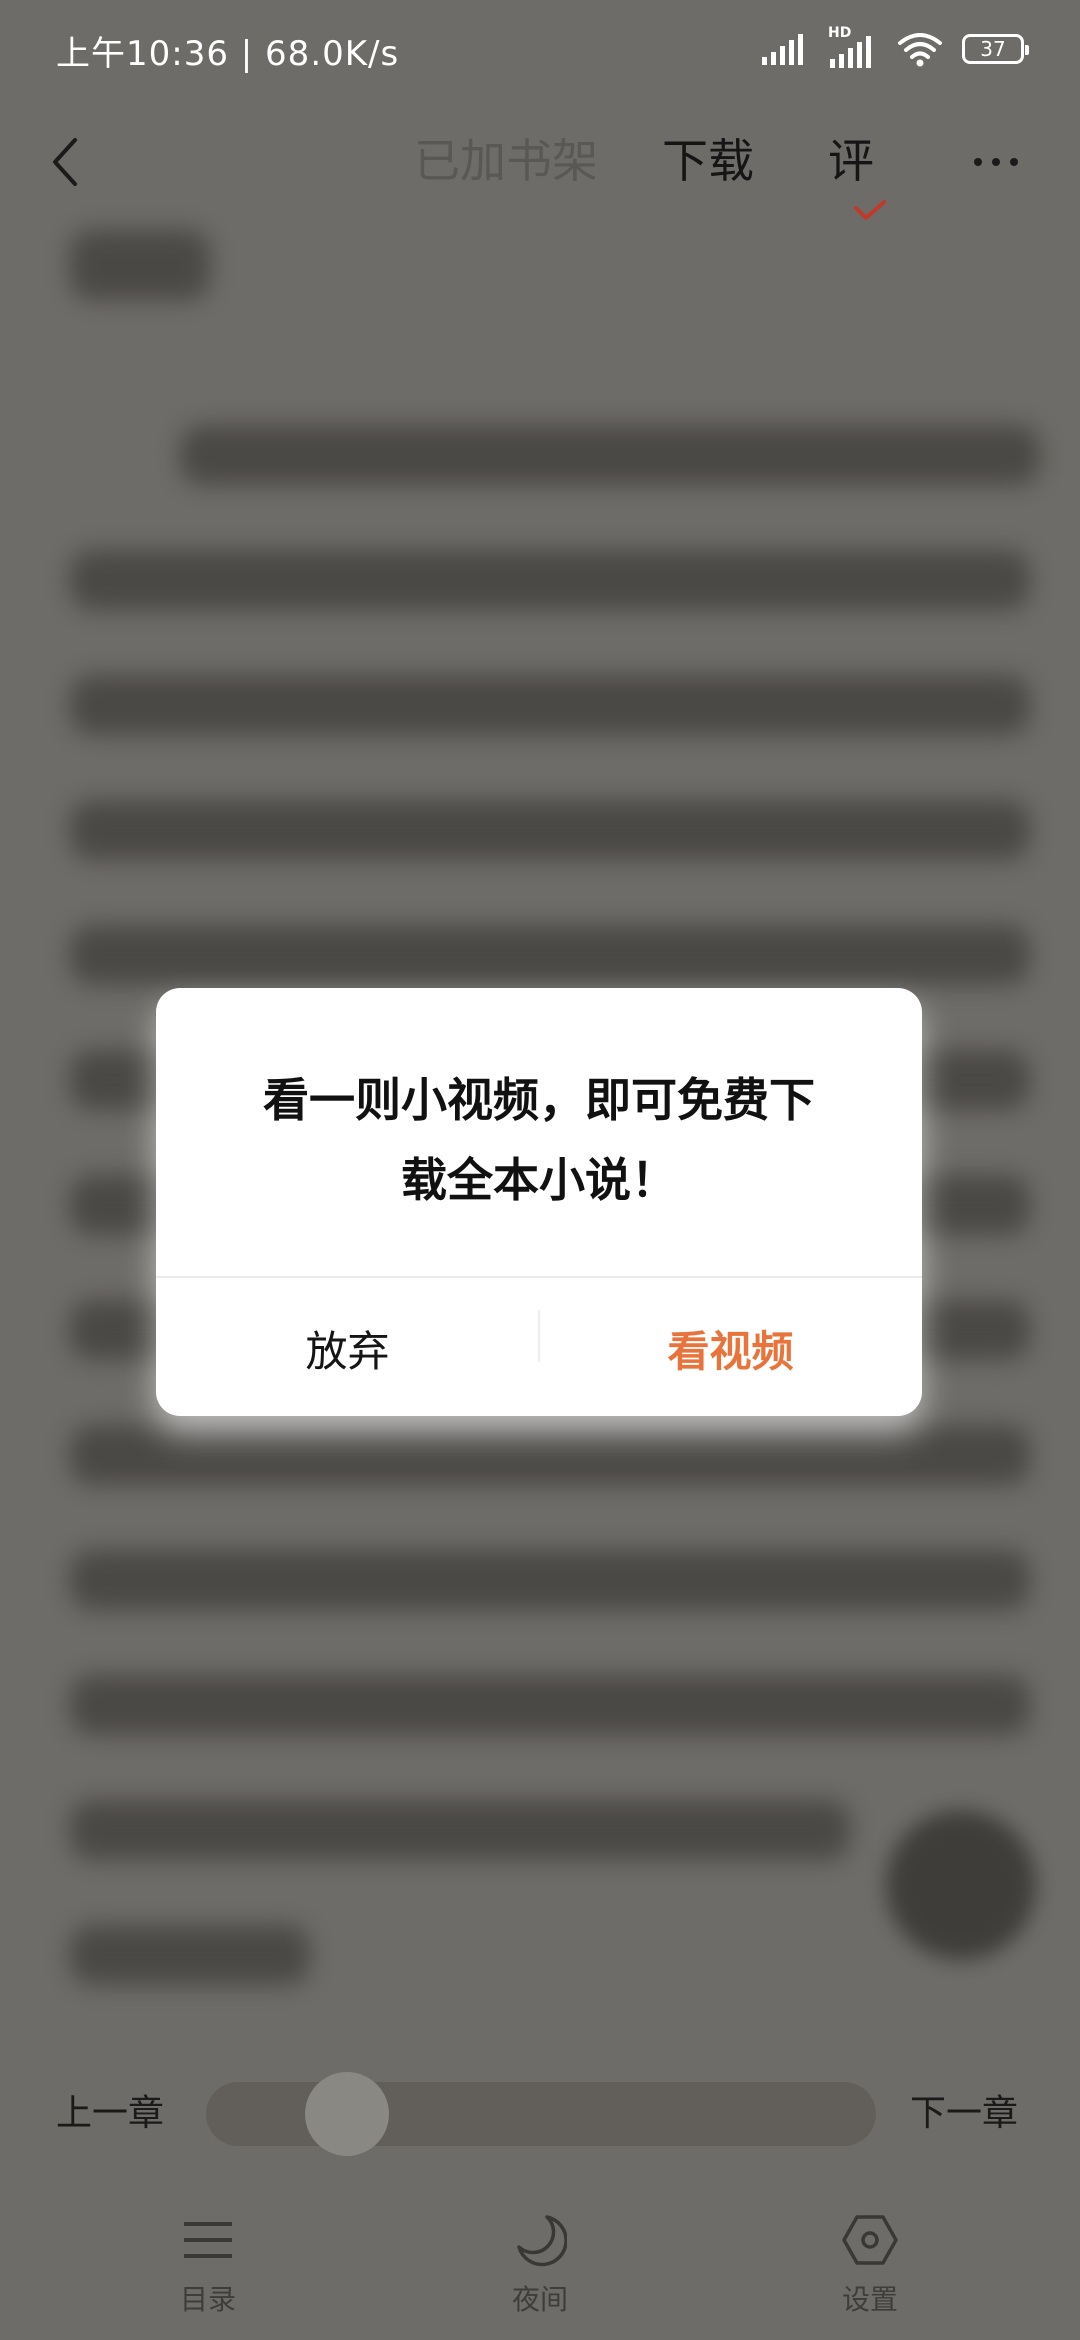  What do you see at coordinates (870, 2240) in the screenshot?
I see `hexagon-settings-icon` at bounding box center [870, 2240].